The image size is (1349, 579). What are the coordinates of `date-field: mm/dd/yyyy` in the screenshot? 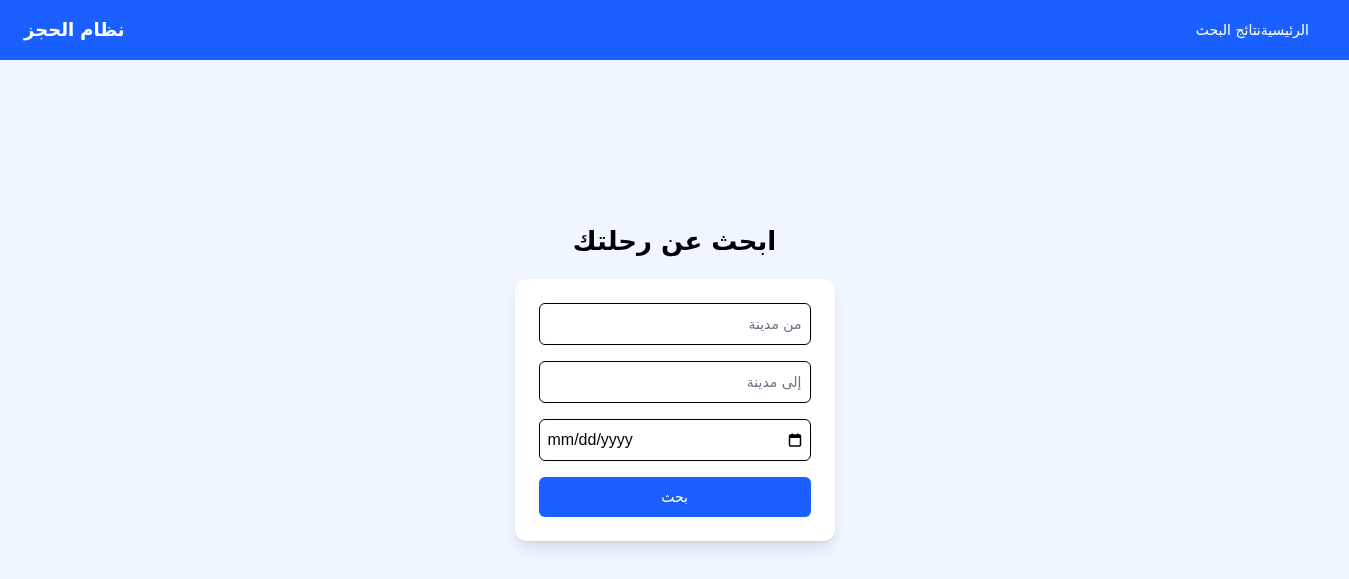 It's located at (674, 440).